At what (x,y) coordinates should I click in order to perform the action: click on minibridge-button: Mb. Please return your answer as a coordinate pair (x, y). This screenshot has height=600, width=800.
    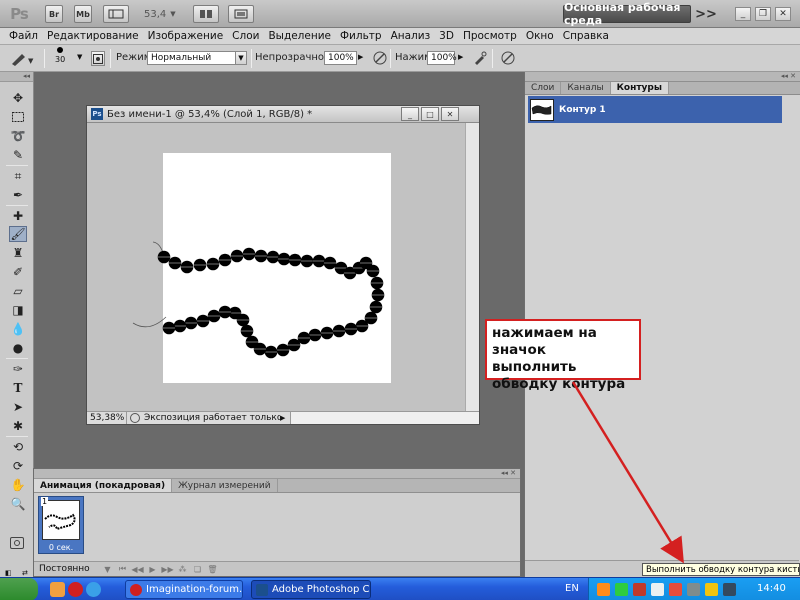
    Looking at the image, I should click on (83, 14).